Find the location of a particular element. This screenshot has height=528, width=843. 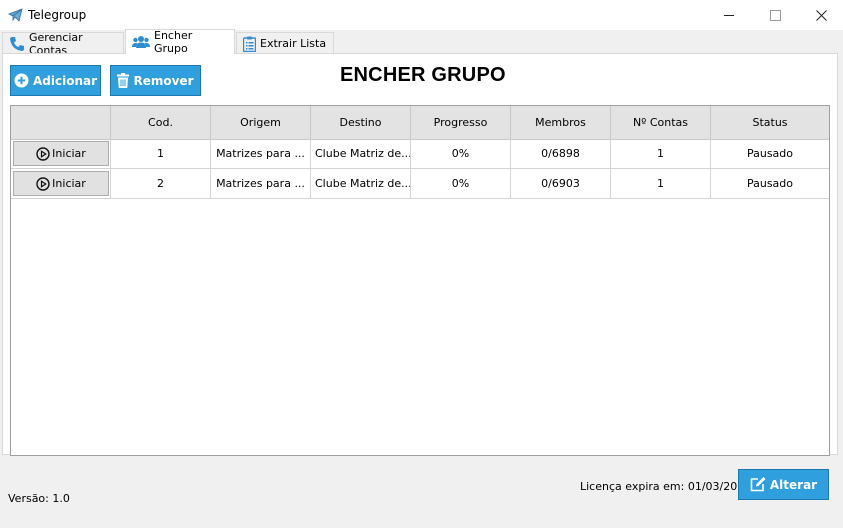

minimize-icon is located at coordinates (729, 15).